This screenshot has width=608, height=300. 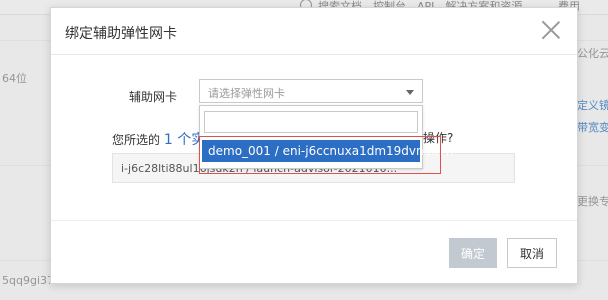 I want to click on highlight-box, so click(x=320, y=155).